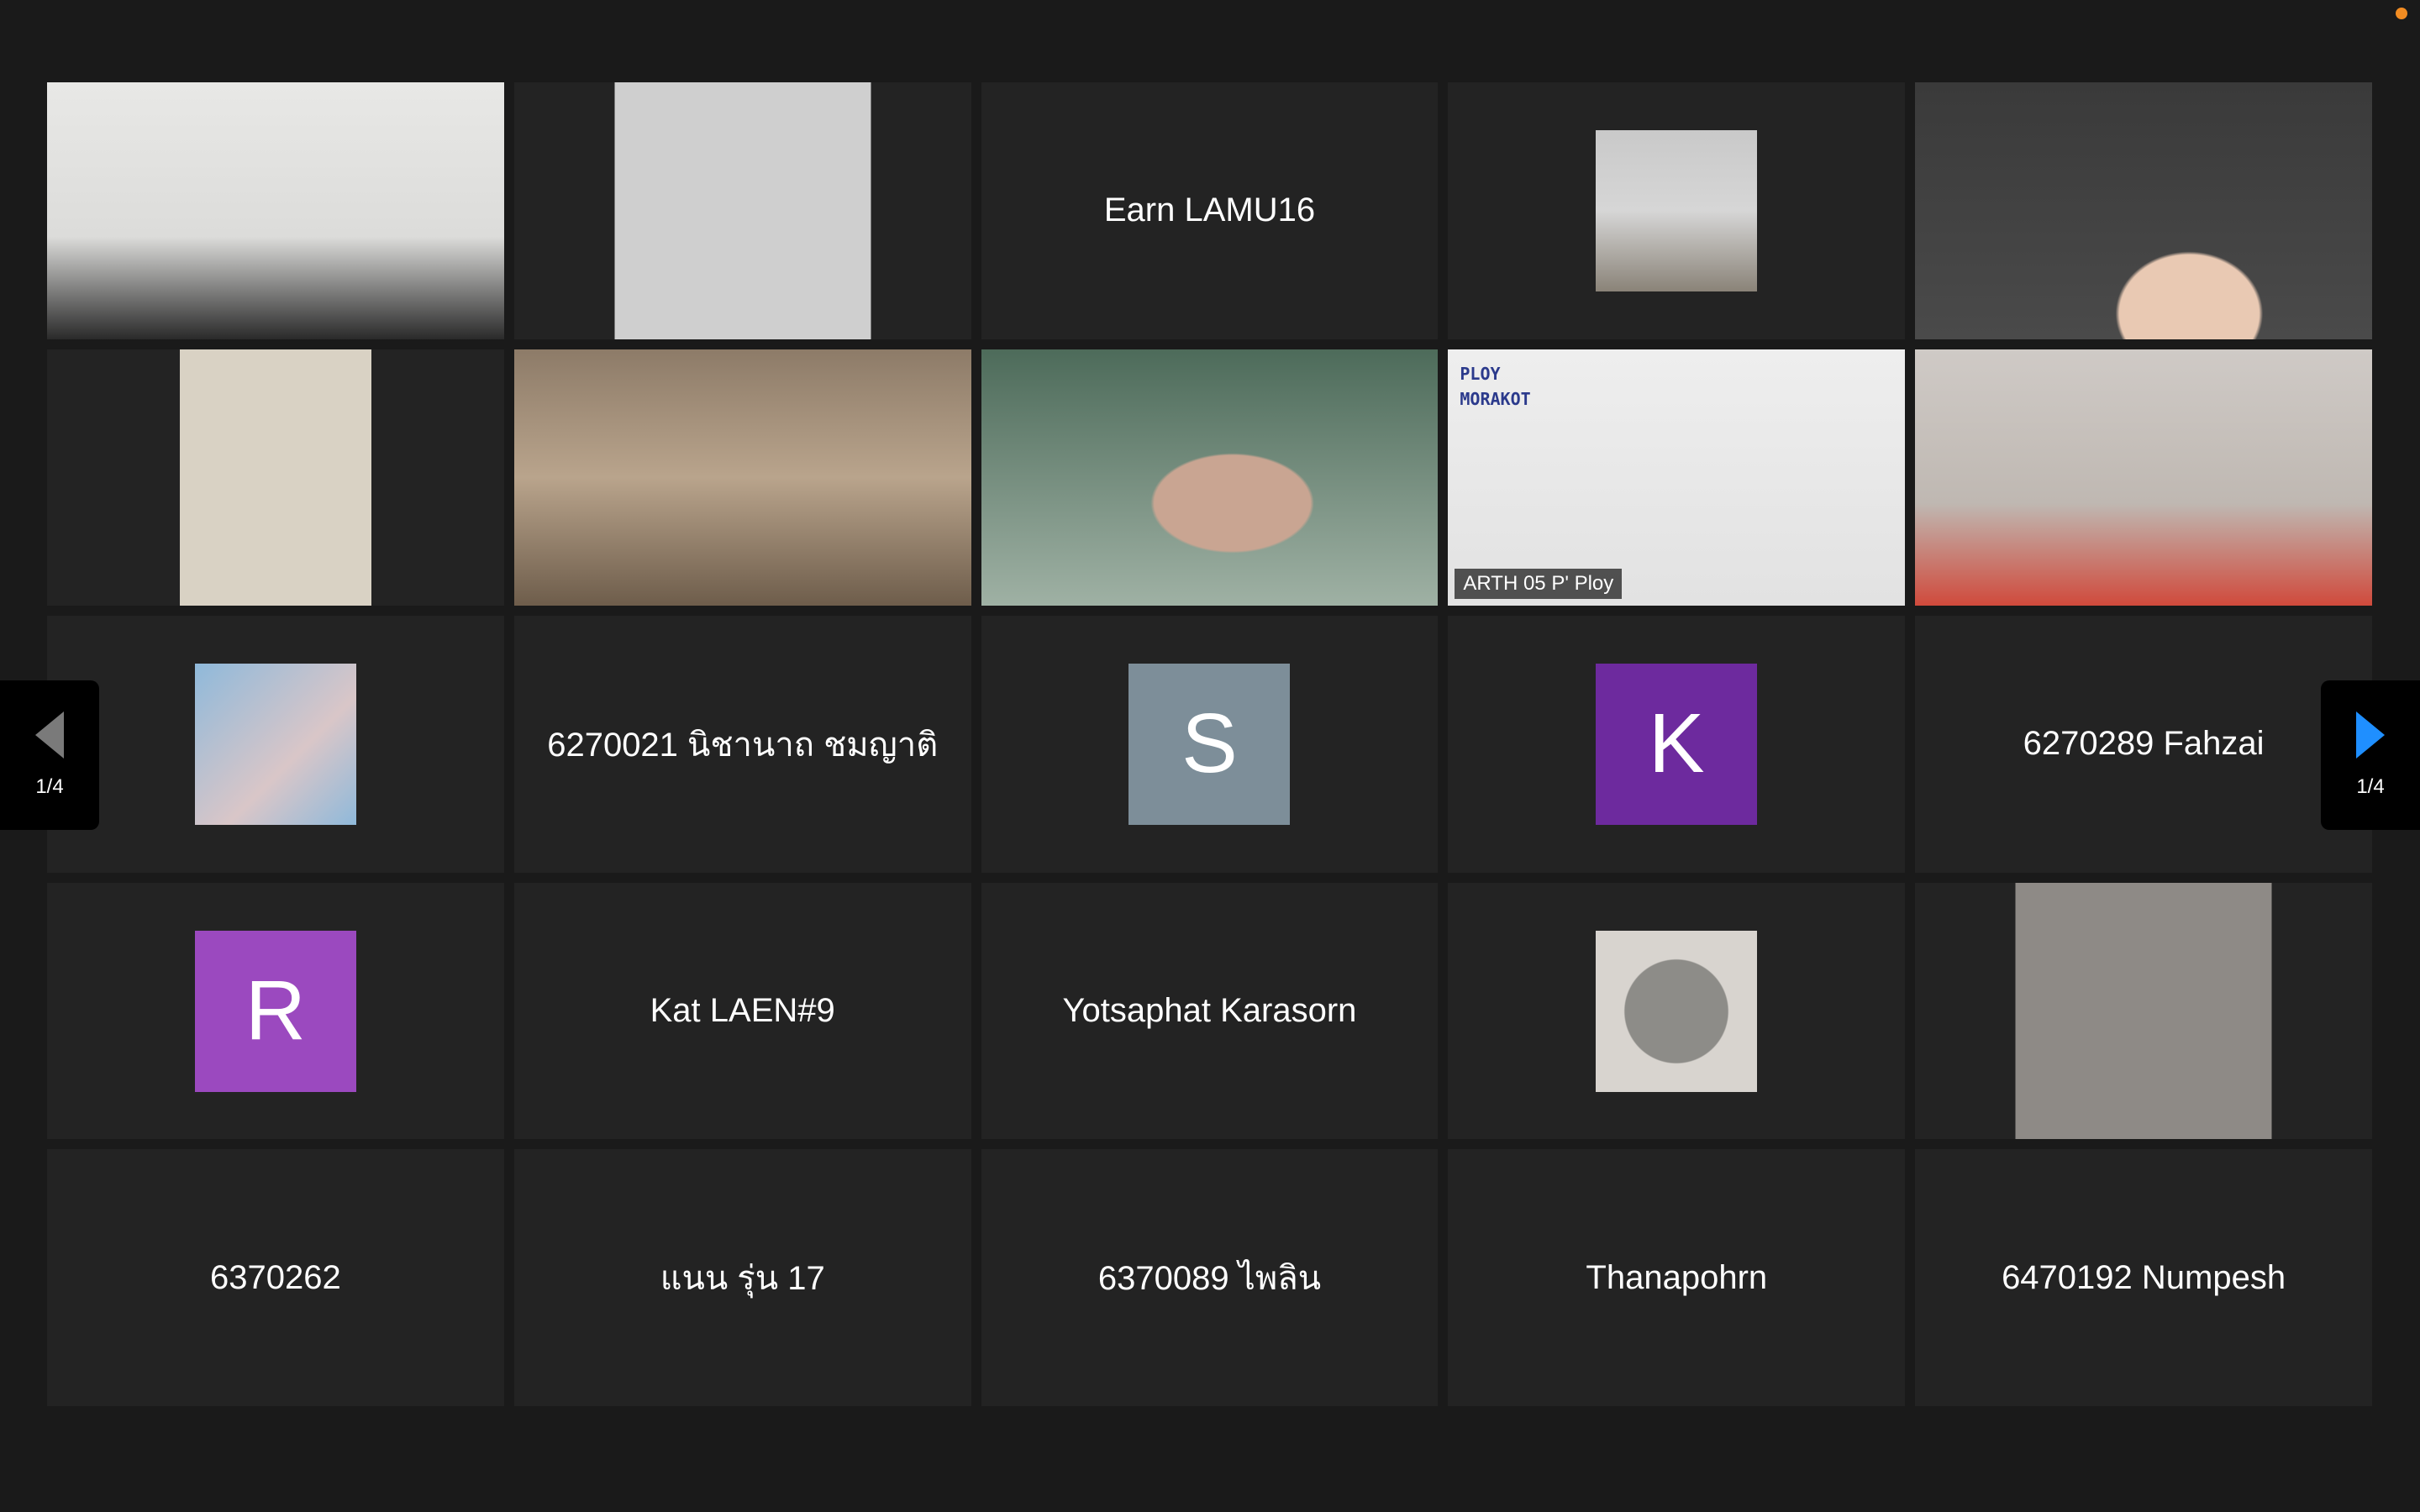 The height and width of the screenshot is (1512, 2420). Describe the element at coordinates (1496, 398) in the screenshot. I see `caption-line-2: MORAKOT` at that location.